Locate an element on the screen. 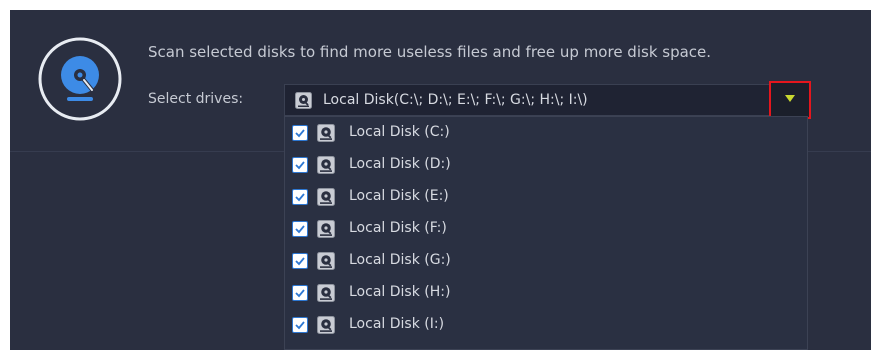 The height and width of the screenshot is (350, 871). drive-item-e: Local Disk (E:) is located at coordinates (546, 197).